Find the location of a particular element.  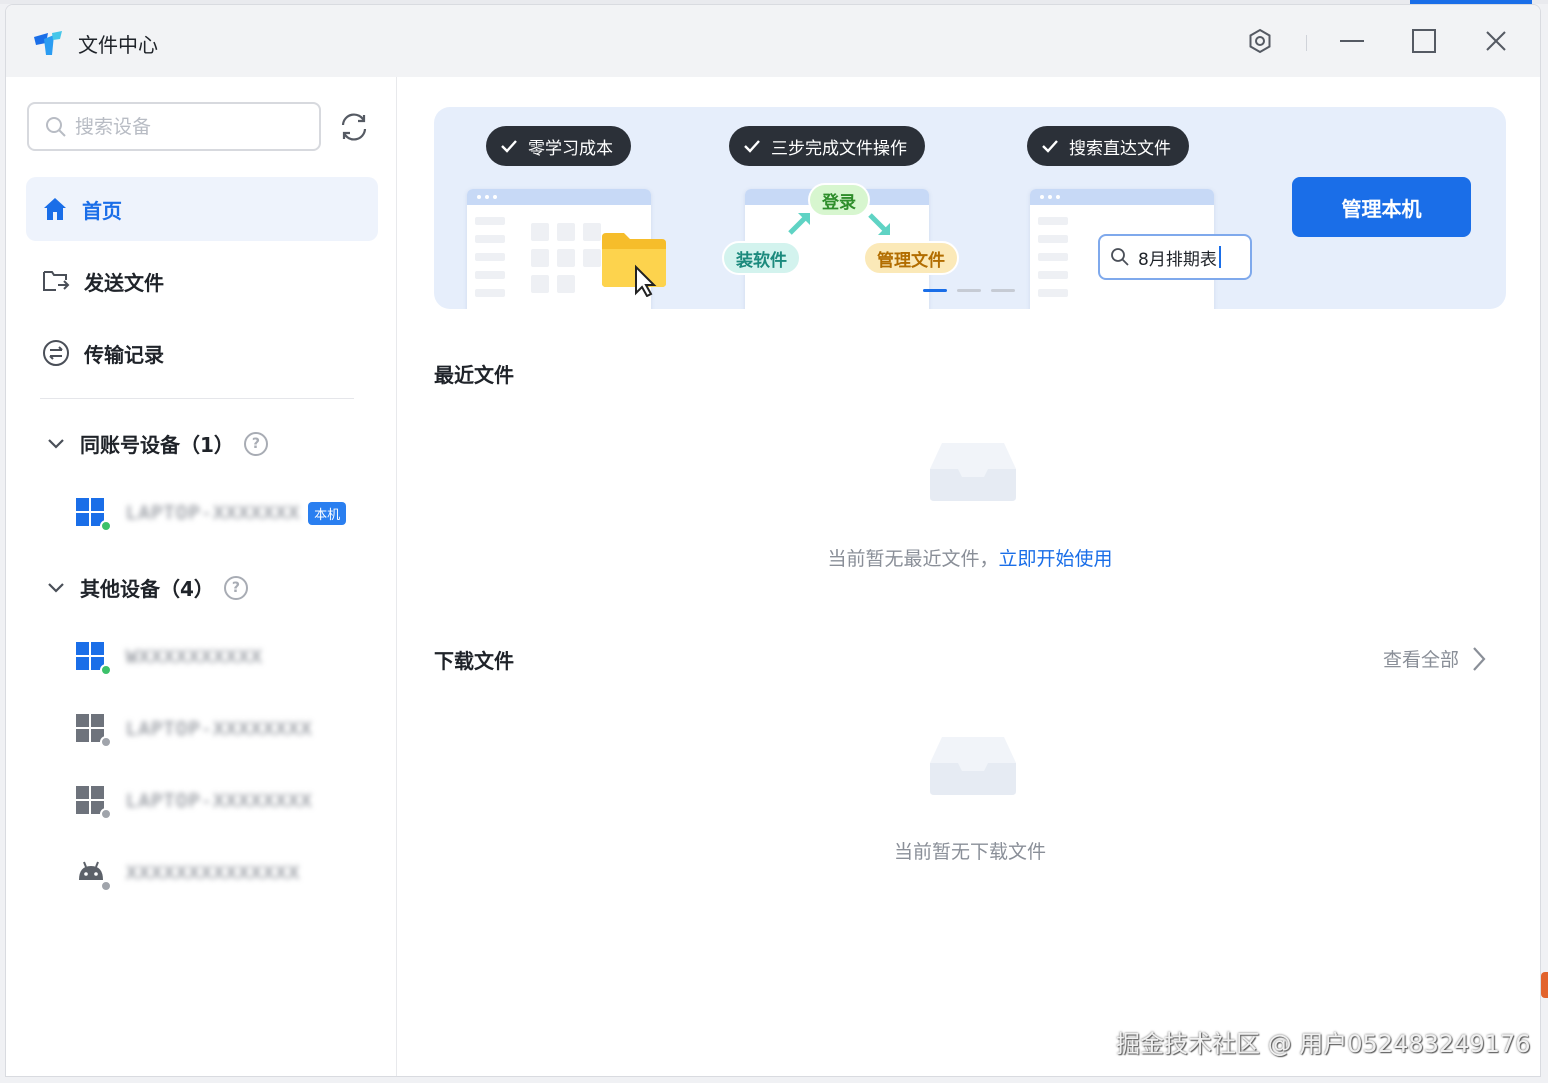

group-same-account-label: 同账号设备（1） is located at coordinates (157, 445).